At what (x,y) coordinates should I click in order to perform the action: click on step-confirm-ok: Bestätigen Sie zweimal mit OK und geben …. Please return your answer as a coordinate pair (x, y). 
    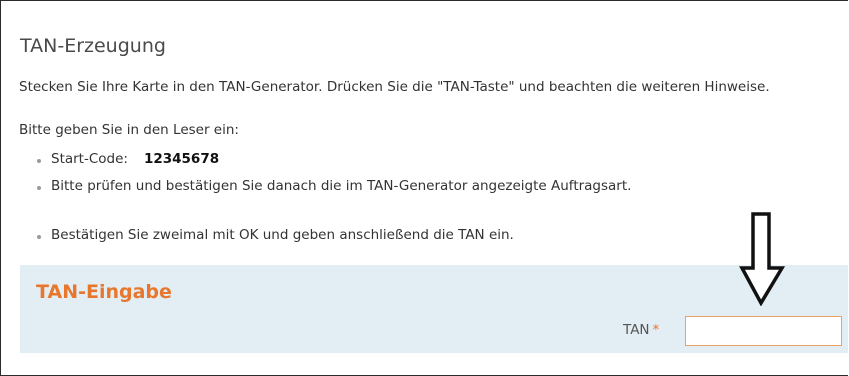
    Looking at the image, I should click on (275, 235).